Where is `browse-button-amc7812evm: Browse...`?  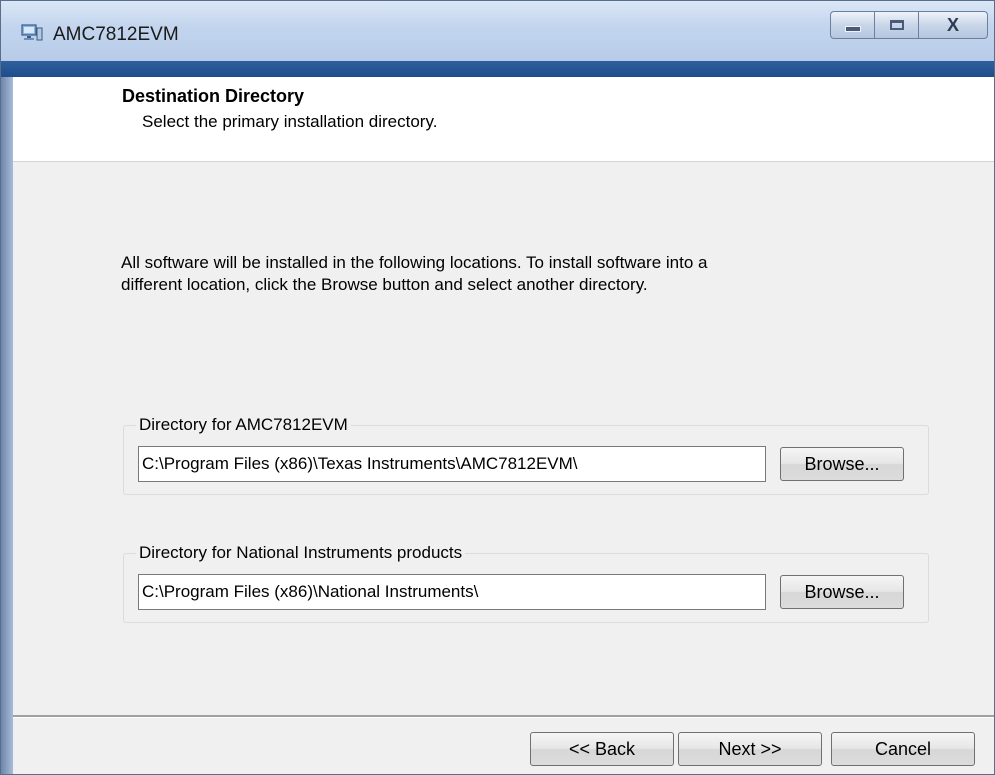 browse-button-amc7812evm: Browse... is located at coordinates (842, 464).